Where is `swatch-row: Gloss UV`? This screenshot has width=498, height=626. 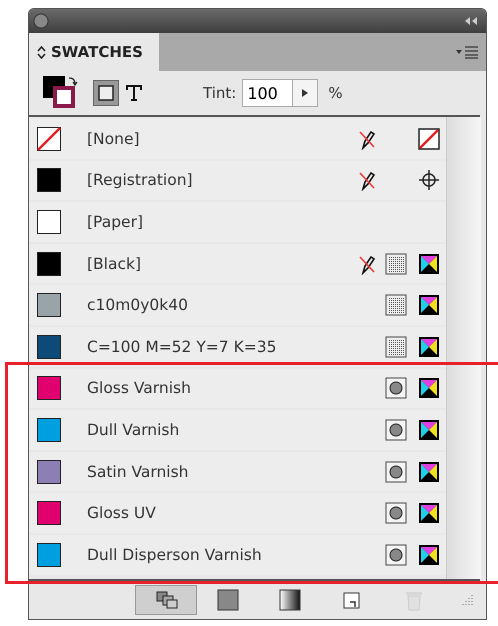 swatch-row: Gloss UV is located at coordinates (237, 513).